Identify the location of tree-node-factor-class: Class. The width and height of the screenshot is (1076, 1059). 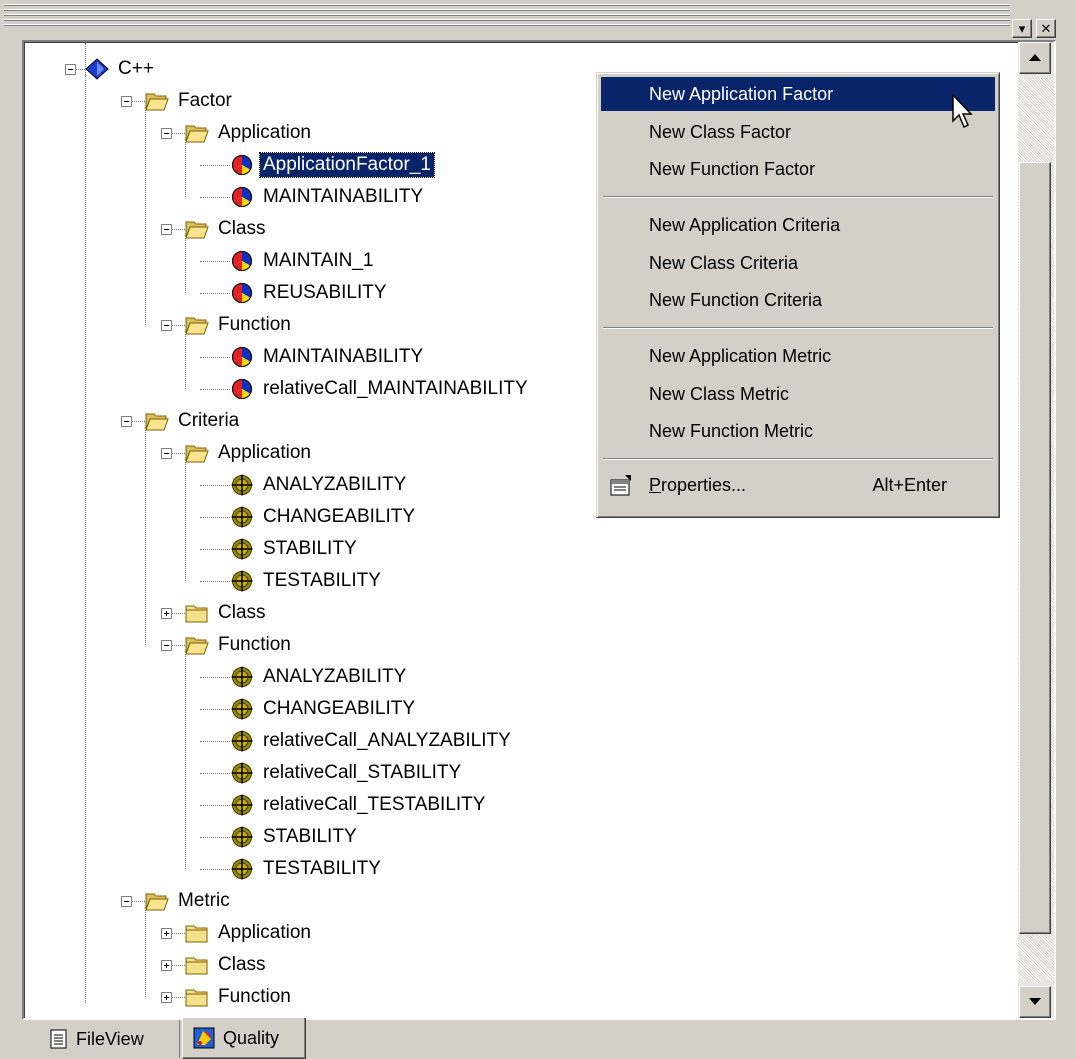
(227, 229).